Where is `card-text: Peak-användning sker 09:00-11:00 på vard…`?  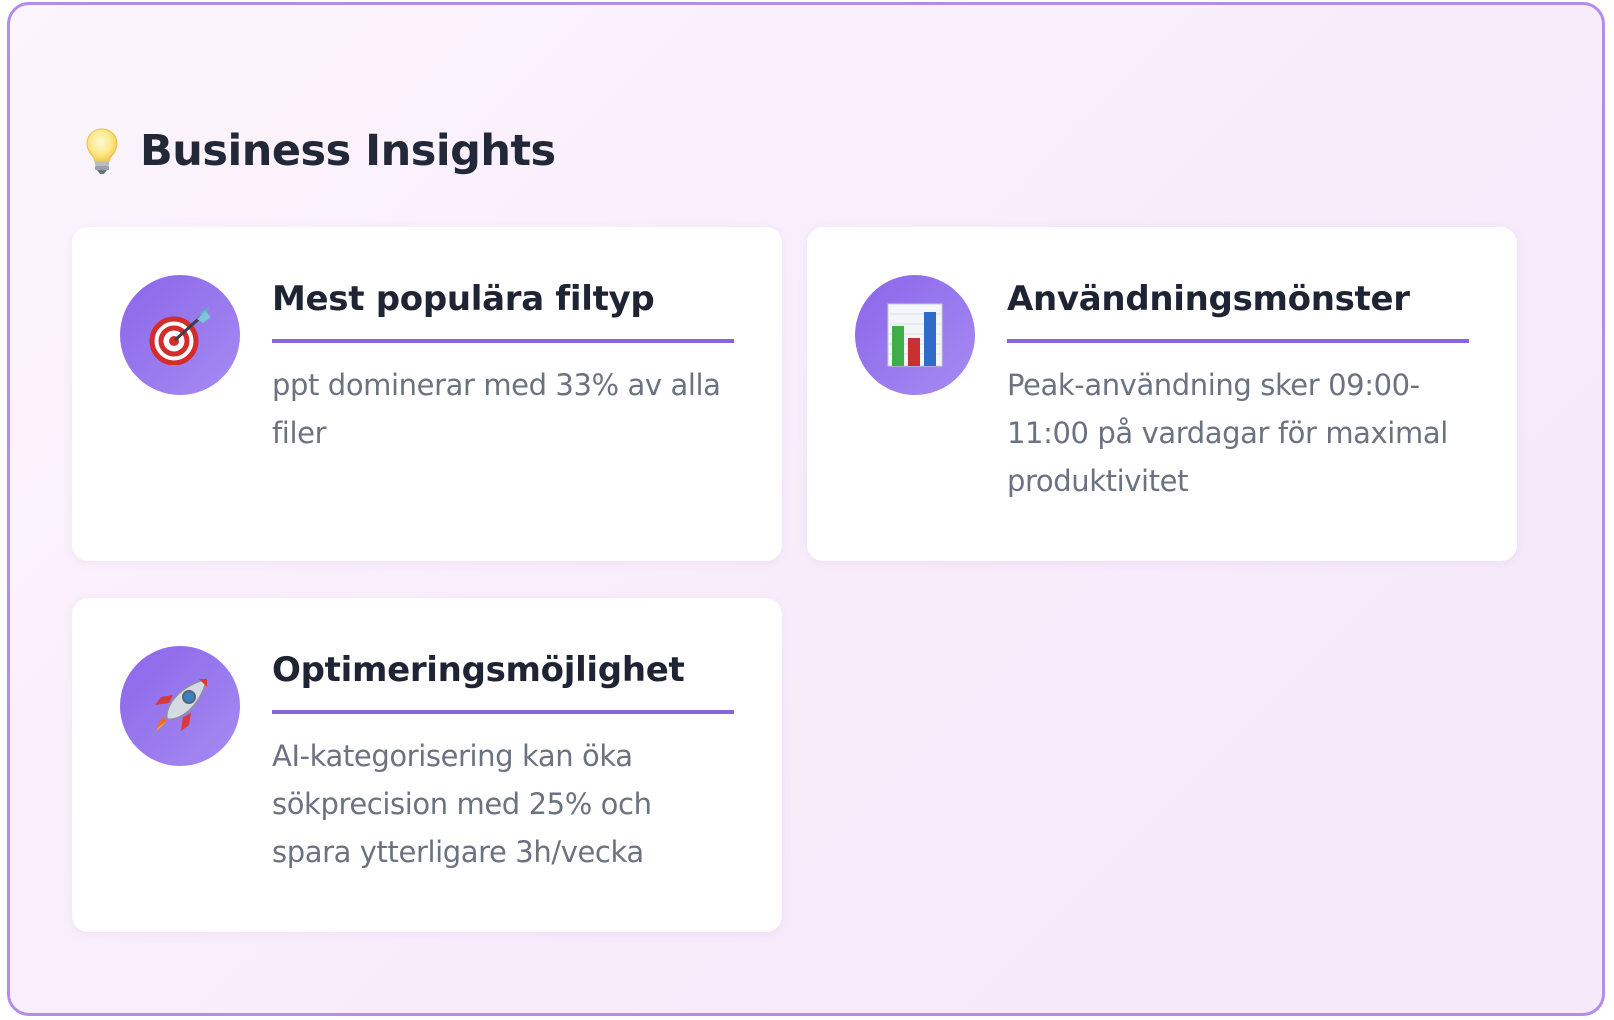 card-text: Peak-användning sker 09:00-11:00 på vard… is located at coordinates (1227, 433).